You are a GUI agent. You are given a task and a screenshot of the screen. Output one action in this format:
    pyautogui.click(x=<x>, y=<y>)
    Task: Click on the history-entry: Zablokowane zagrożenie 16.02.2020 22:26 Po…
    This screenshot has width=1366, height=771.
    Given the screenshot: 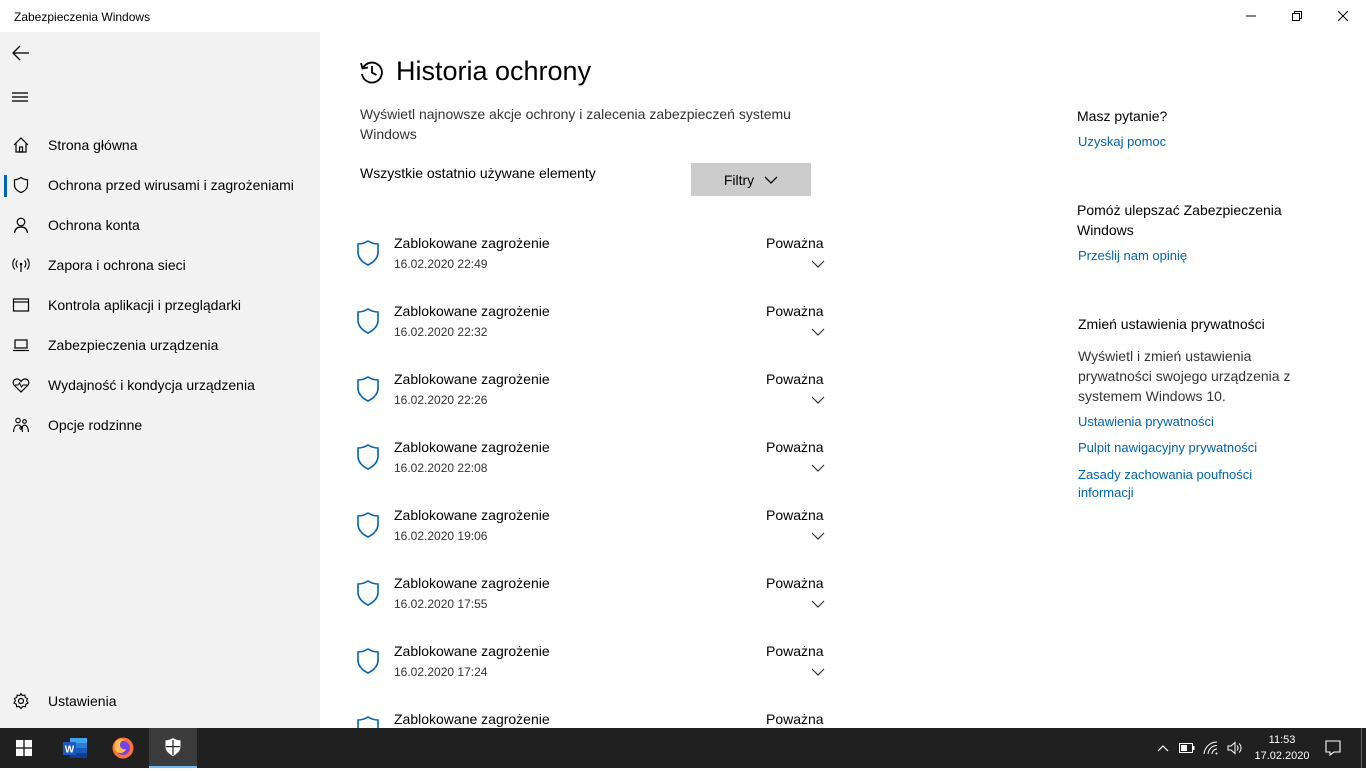 What is the action you would take?
    pyautogui.click(x=596, y=401)
    